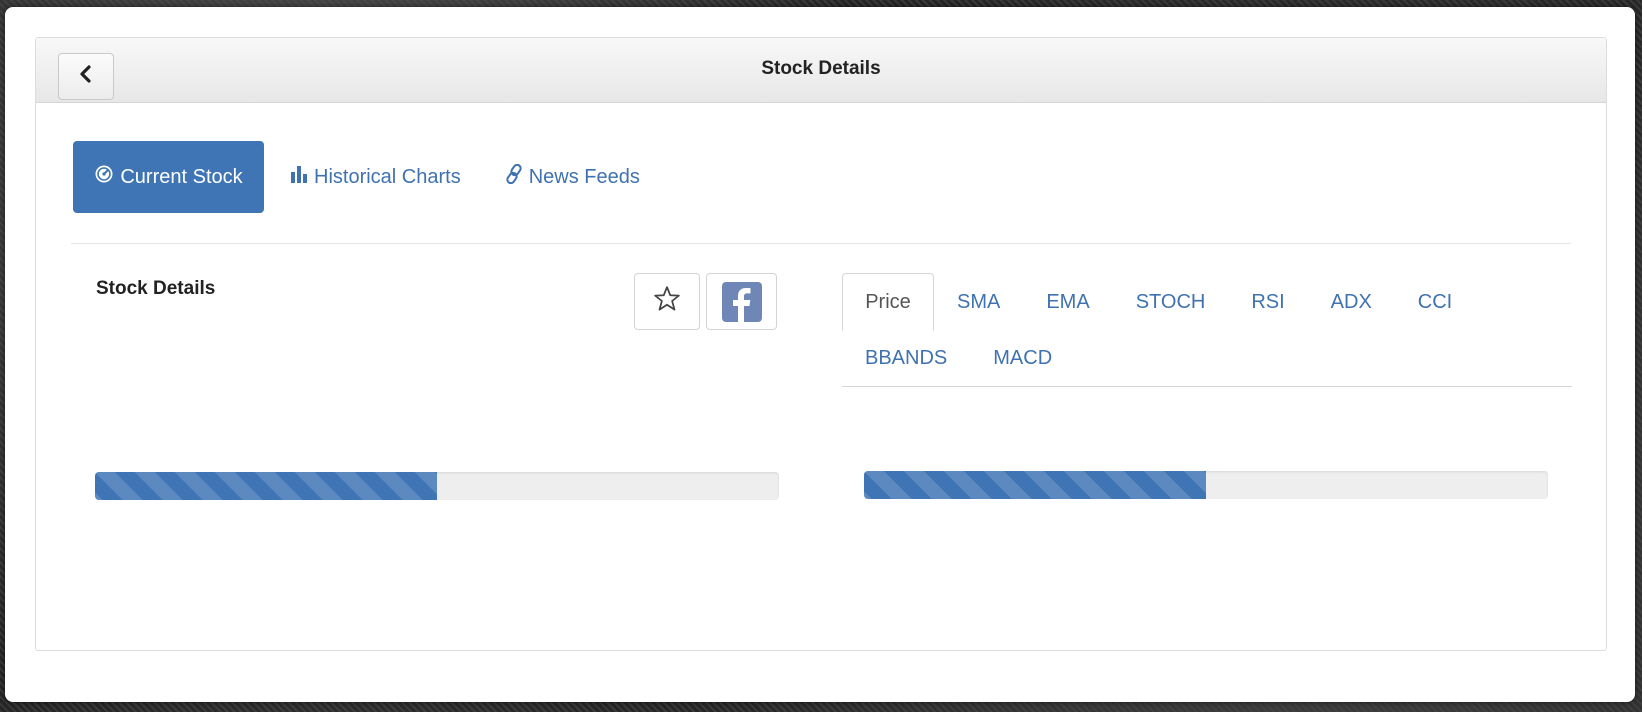 Image resolution: width=1642 pixels, height=712 pixels. I want to click on star-outline-icon, so click(667, 301).